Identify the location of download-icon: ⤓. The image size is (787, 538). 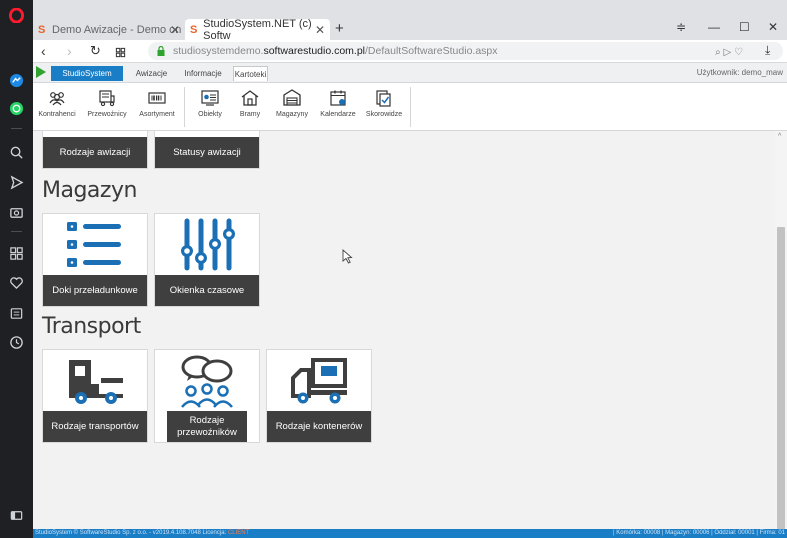
(767, 50).